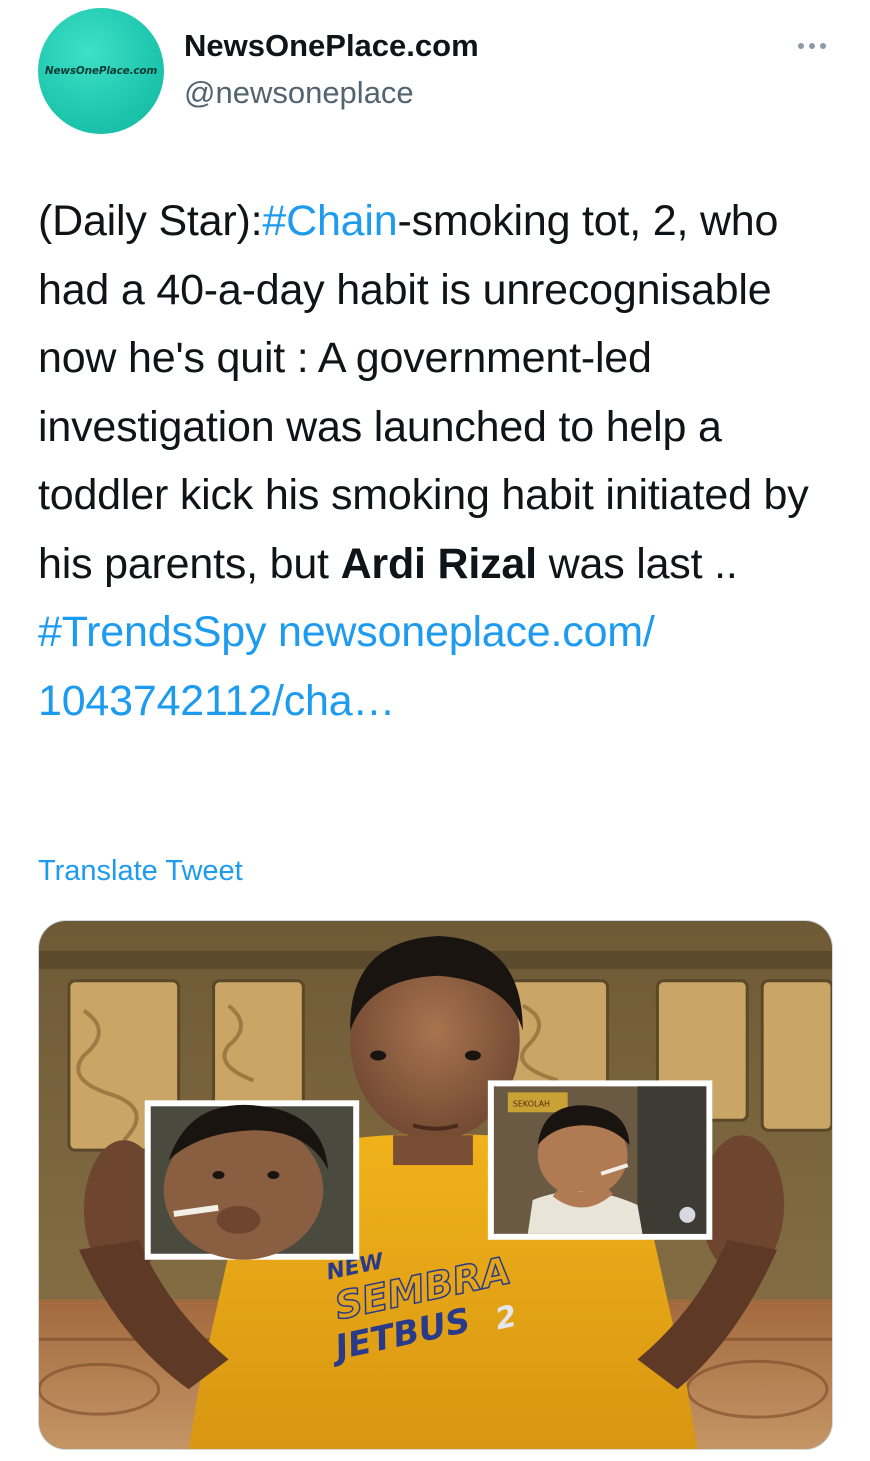 The width and height of the screenshot is (870, 1461). I want to click on more-options-button, so click(812, 46).